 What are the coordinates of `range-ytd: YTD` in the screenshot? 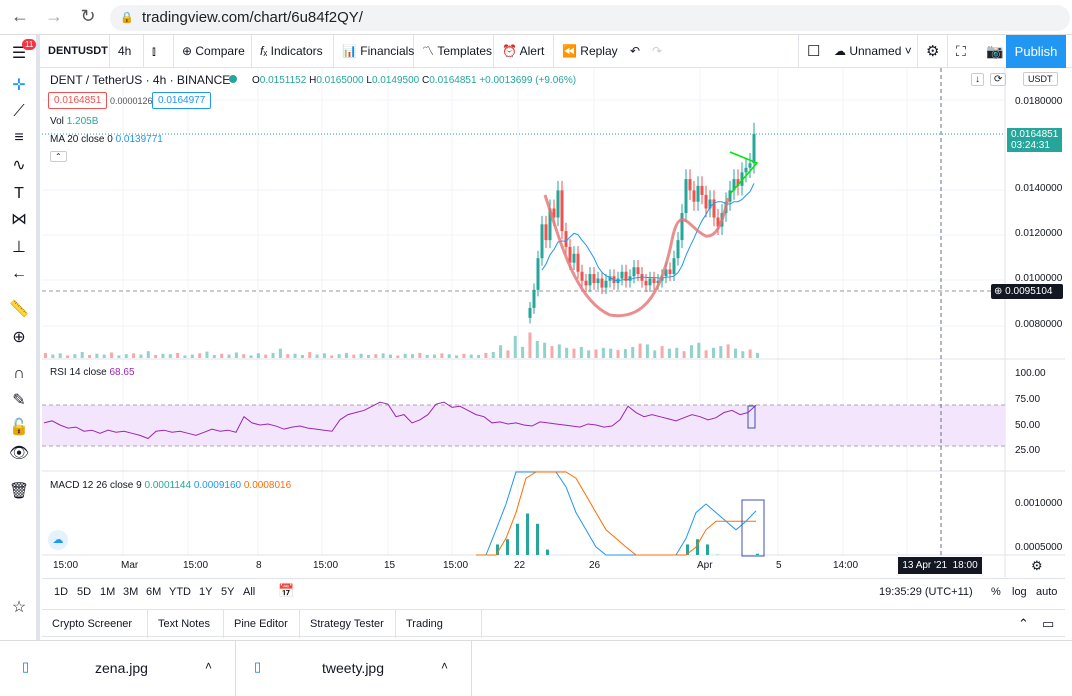 It's located at (180, 592).